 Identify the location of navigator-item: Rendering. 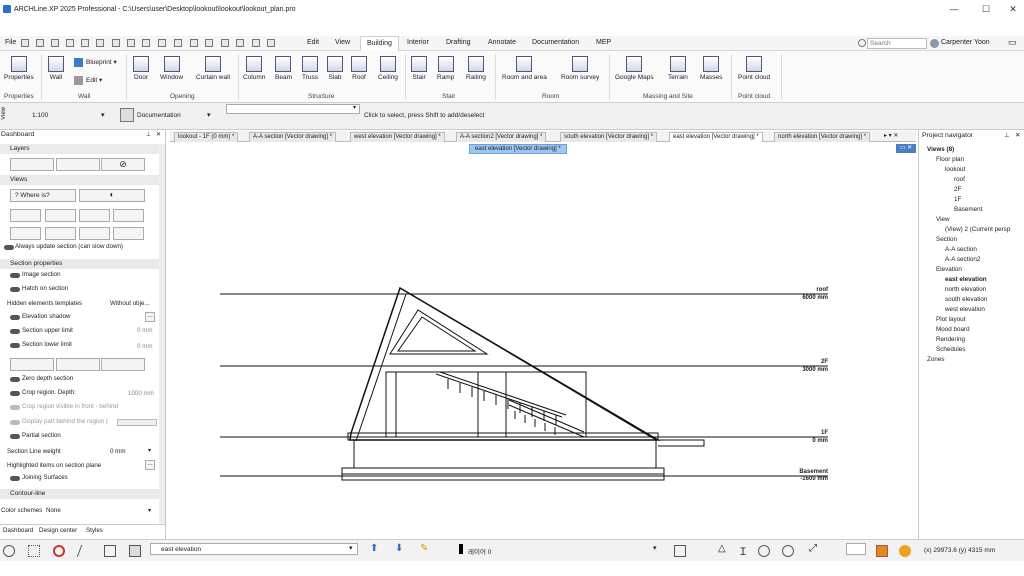
(950, 339).